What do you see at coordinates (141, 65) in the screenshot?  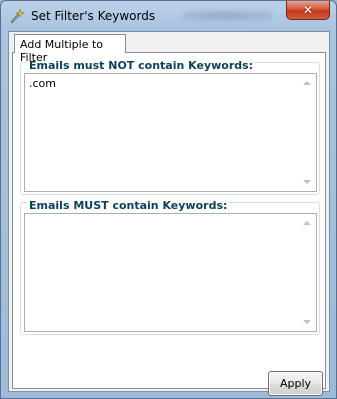 I see `exclude-keywords-label: Emails must NOT contain Keywords:` at bounding box center [141, 65].